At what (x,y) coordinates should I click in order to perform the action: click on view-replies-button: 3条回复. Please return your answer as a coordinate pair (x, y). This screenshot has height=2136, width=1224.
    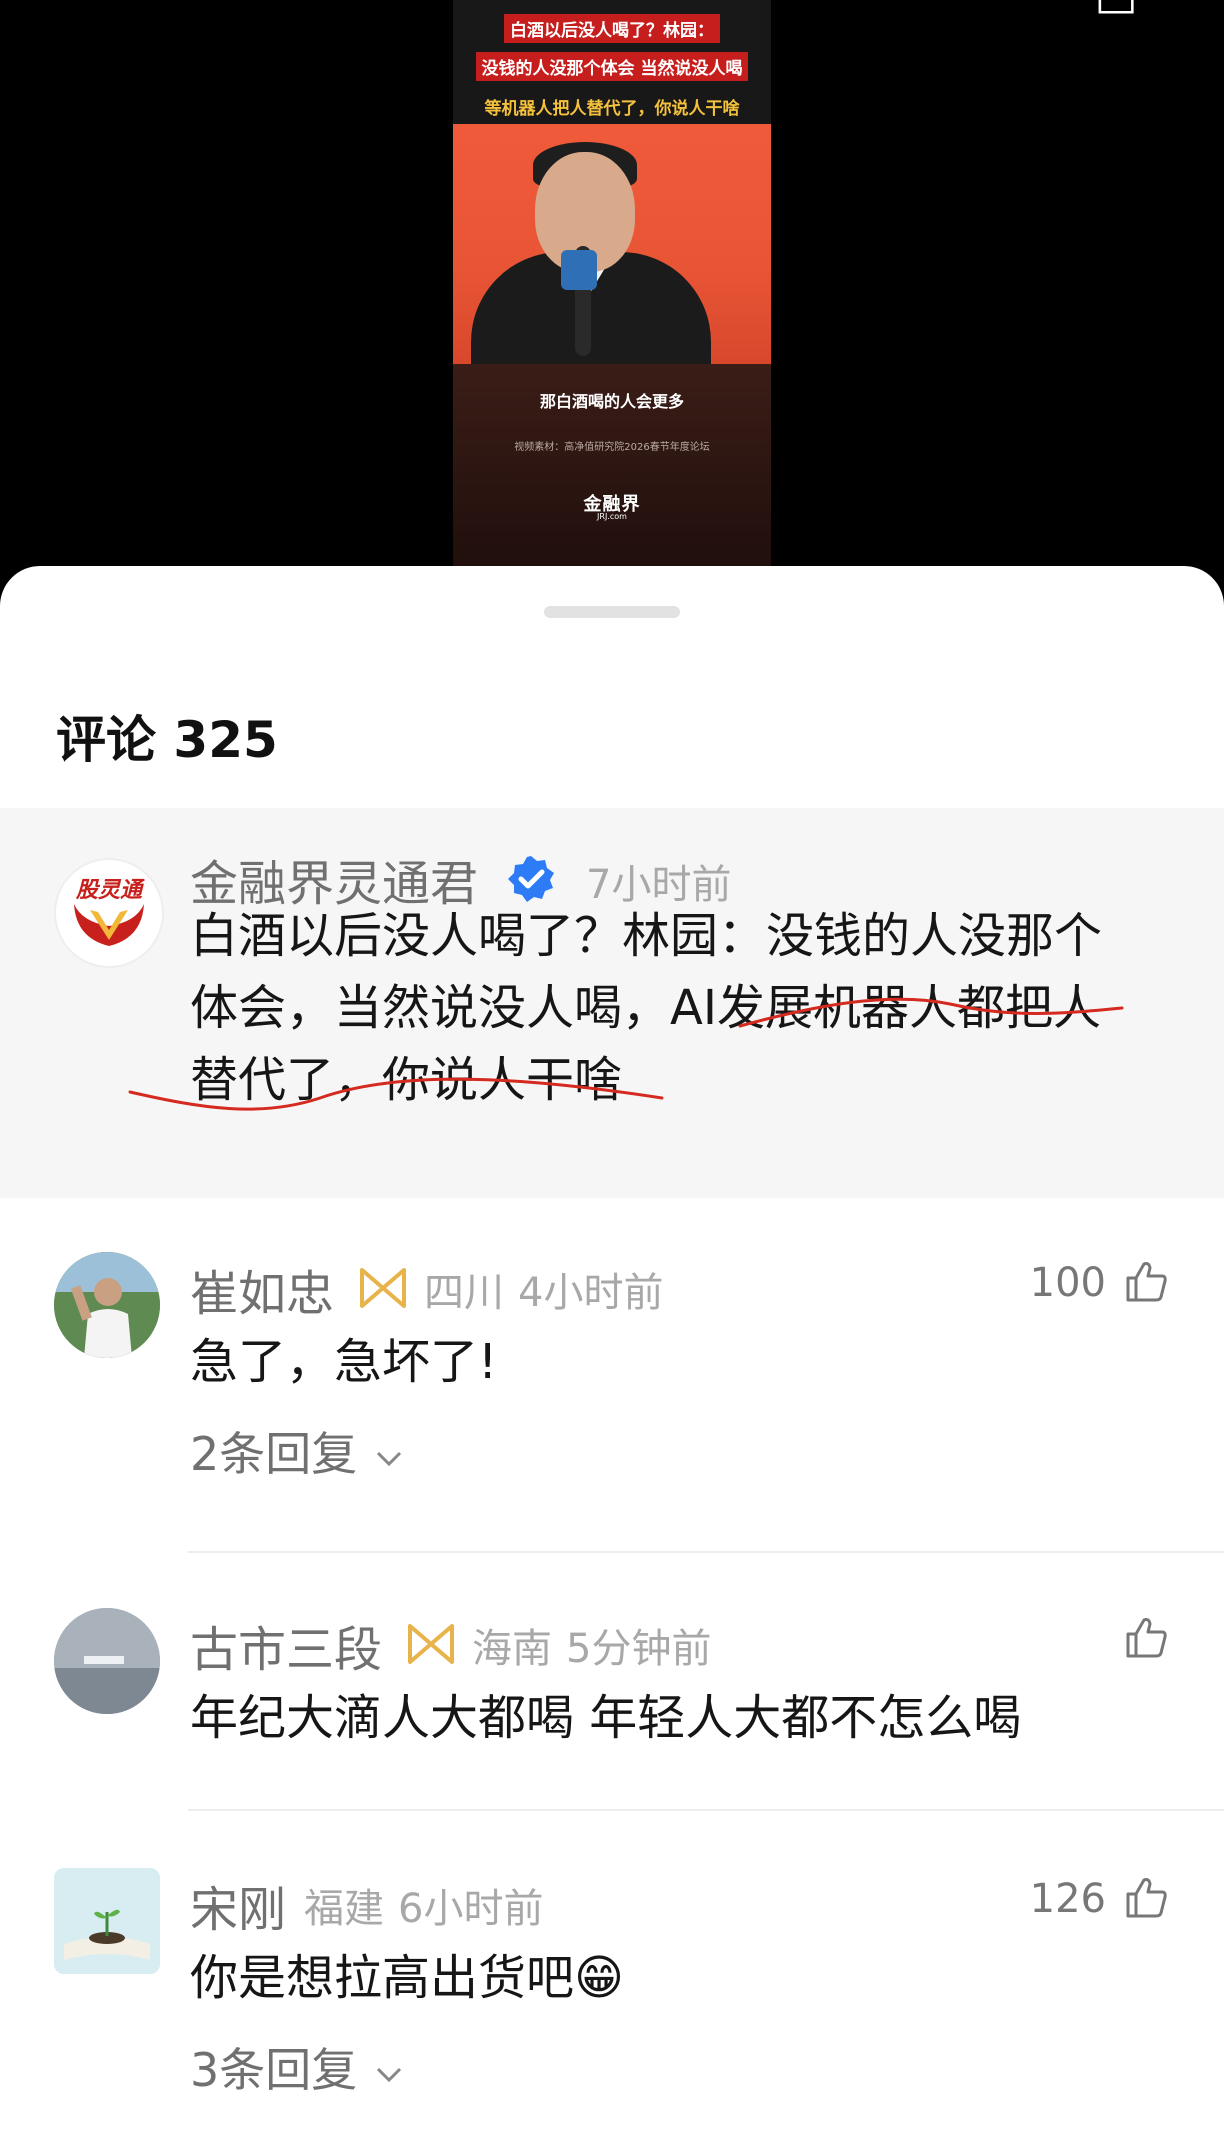
    Looking at the image, I should click on (298, 2067).